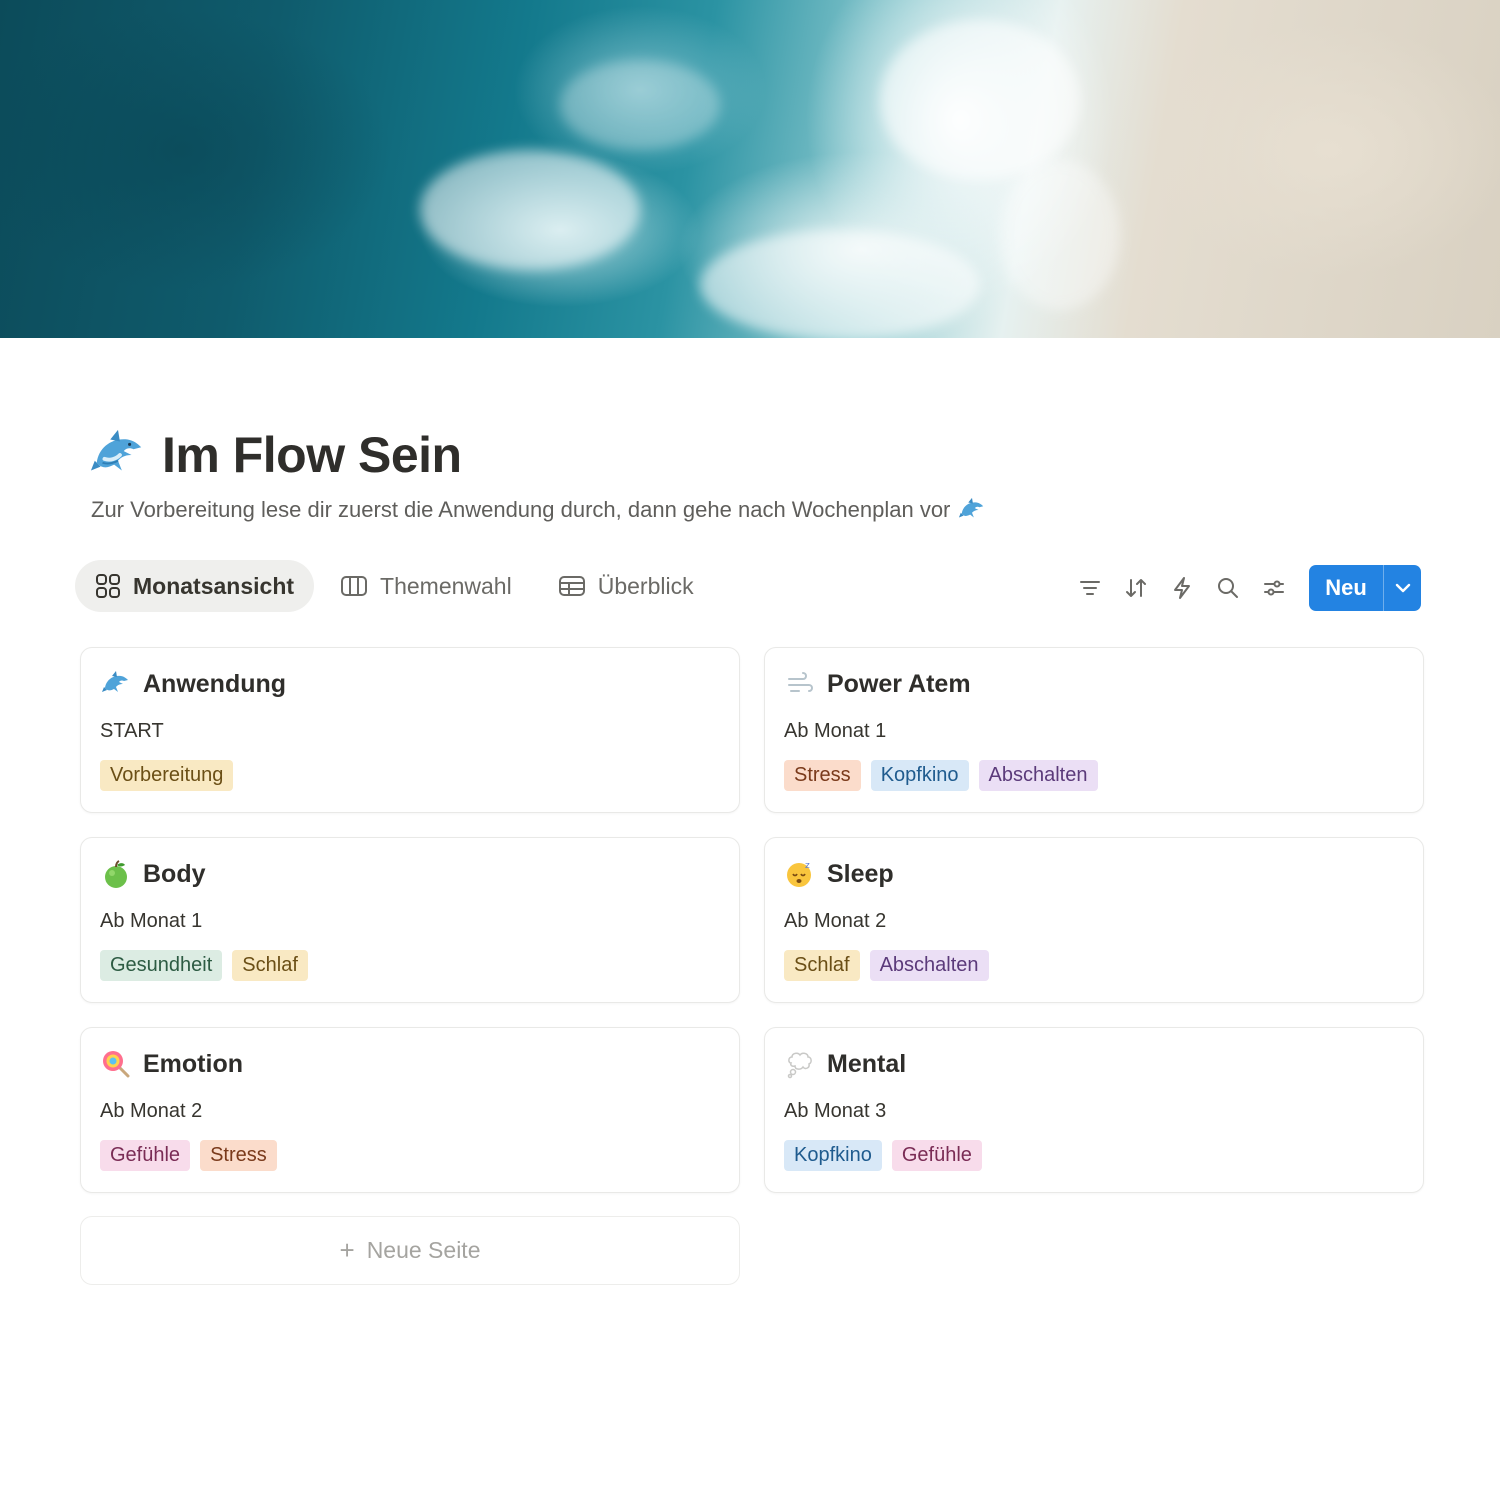 This screenshot has height=1500, width=1500. I want to click on card-subtitle: Ab Monat 3, so click(835, 1111).